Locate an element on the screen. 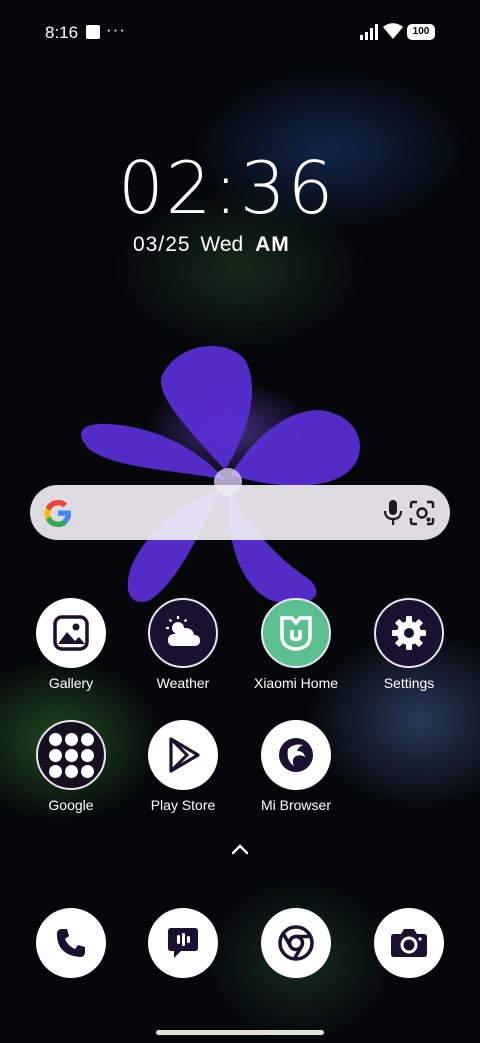  camera-icon is located at coordinates (409, 943).